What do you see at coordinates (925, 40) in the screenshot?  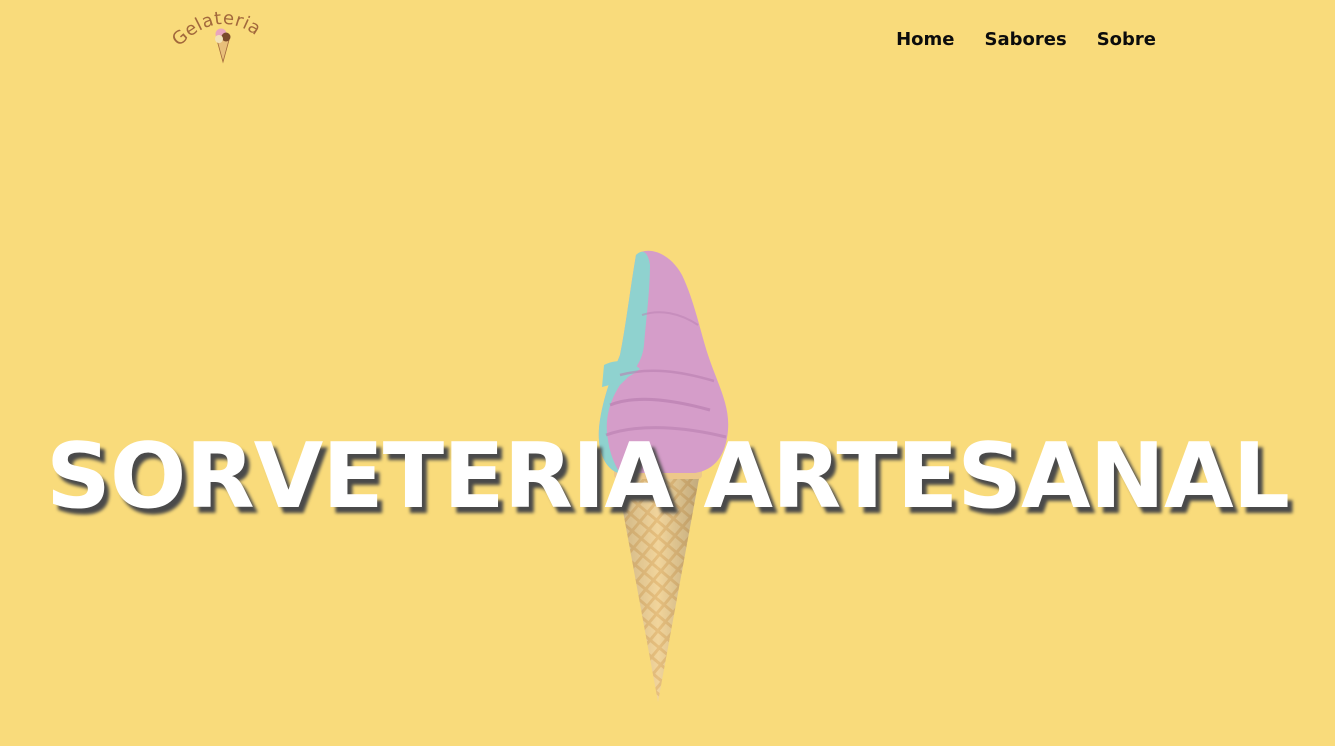 I see `nav-home-link: Home` at bounding box center [925, 40].